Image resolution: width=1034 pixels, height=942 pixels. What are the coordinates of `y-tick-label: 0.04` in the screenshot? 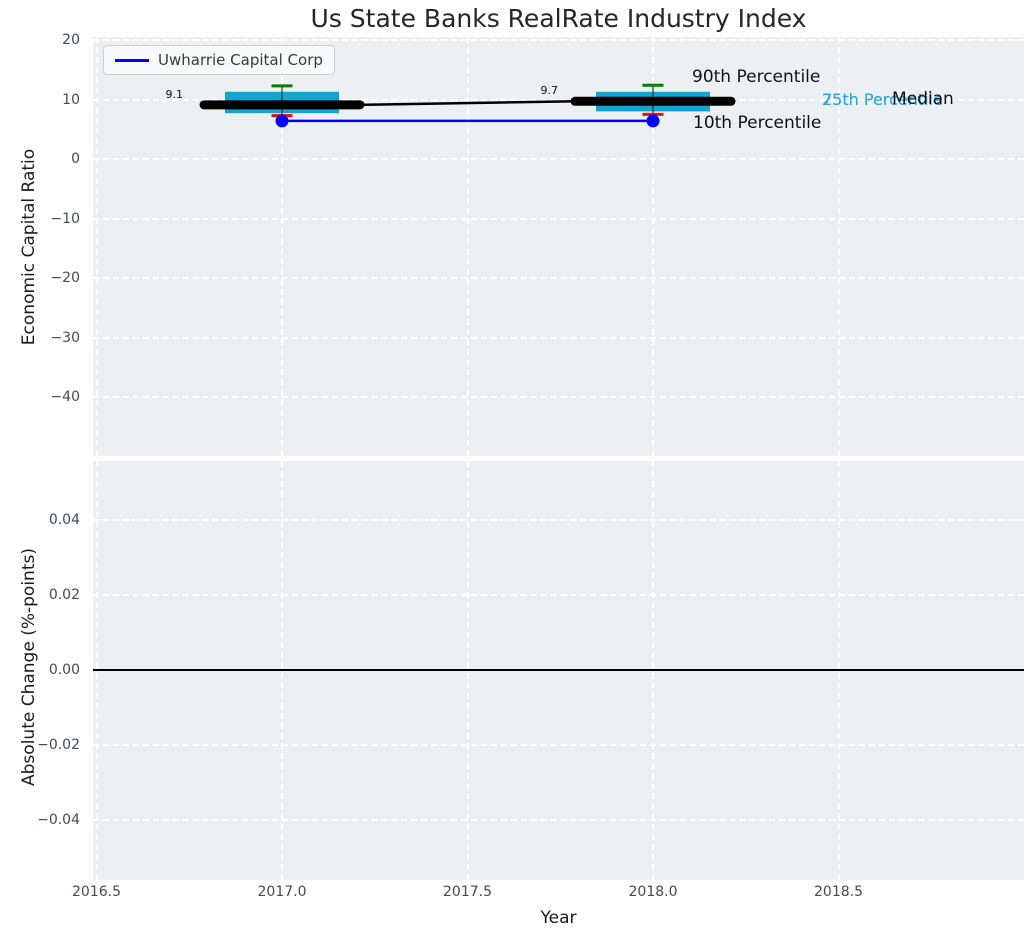 It's located at (64, 520).